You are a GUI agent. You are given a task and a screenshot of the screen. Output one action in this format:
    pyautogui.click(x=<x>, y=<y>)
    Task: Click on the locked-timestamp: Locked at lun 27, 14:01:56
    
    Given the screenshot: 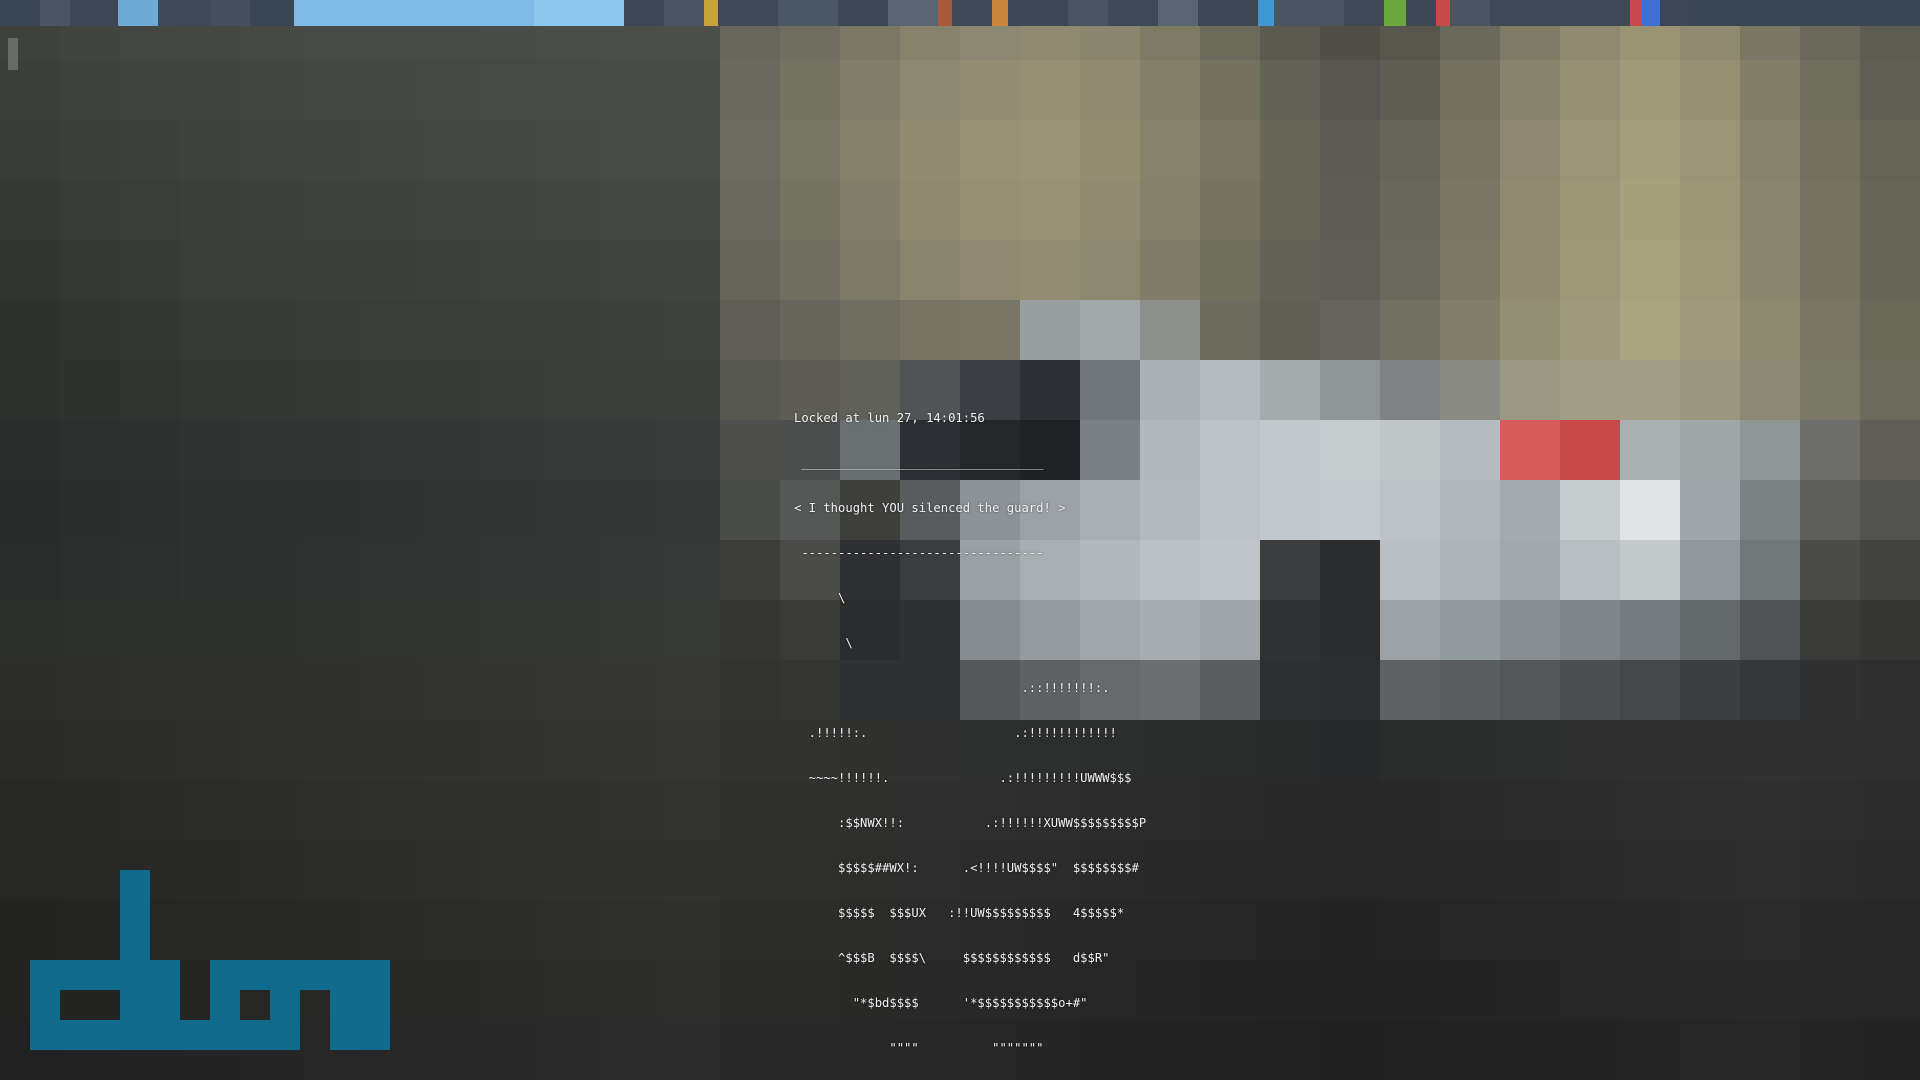 What is the action you would take?
    pyautogui.click(x=889, y=418)
    